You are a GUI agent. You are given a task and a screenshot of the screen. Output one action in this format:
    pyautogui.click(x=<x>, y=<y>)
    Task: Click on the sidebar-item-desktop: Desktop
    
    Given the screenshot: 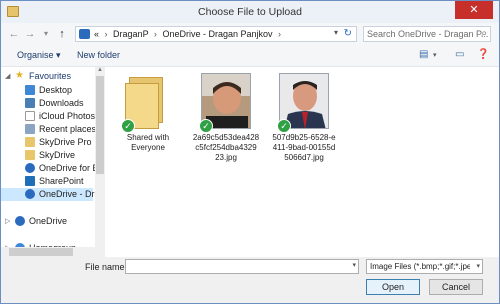 What is the action you would take?
    pyautogui.click(x=47, y=90)
    